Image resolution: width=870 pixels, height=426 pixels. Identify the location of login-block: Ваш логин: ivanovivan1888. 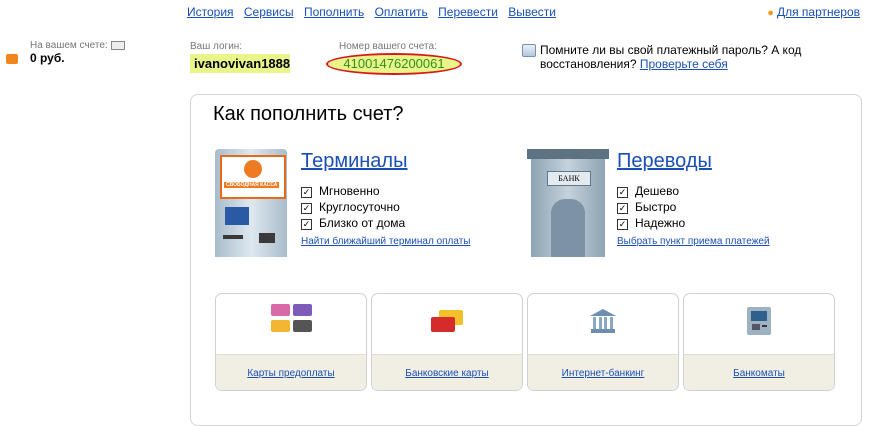
(240, 57).